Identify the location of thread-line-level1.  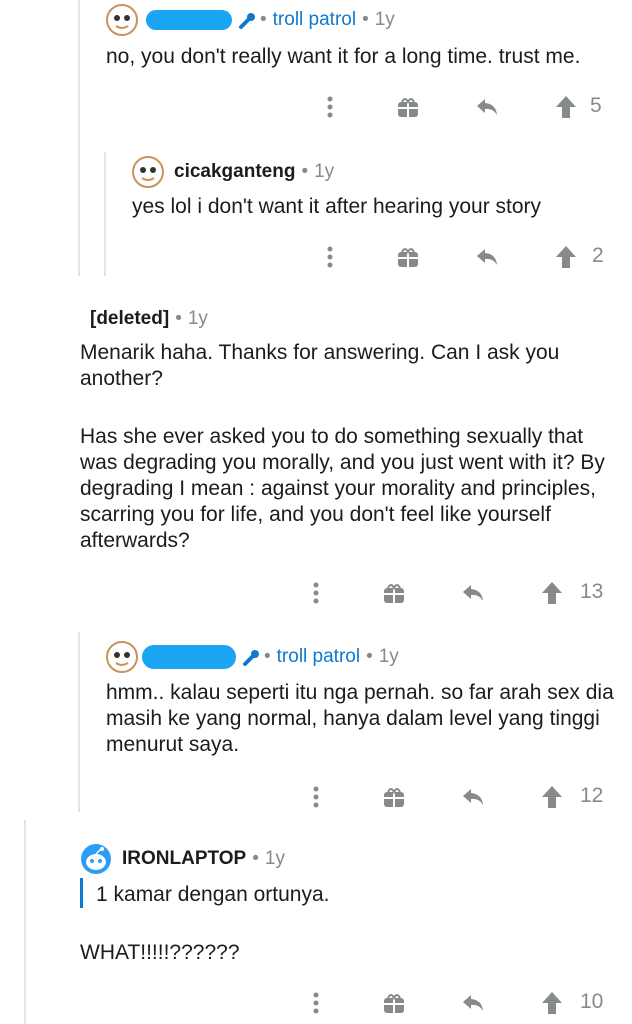
(79, 138).